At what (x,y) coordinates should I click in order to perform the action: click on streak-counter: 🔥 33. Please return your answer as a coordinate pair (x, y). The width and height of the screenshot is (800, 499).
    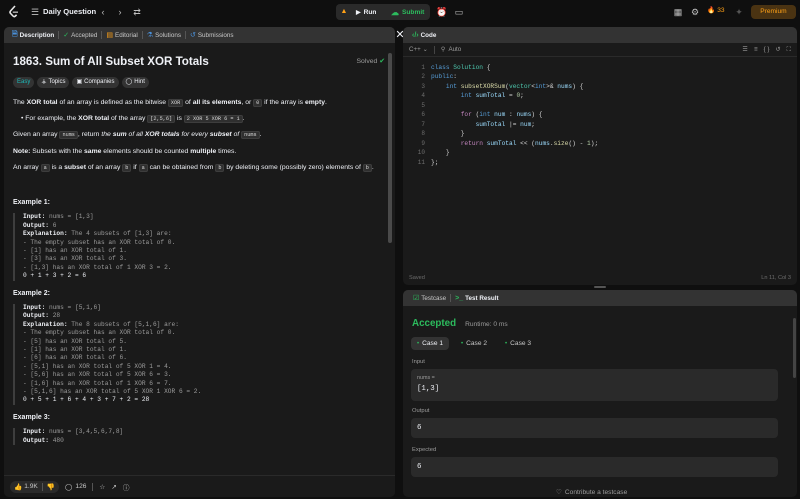
    Looking at the image, I should click on (716, 10).